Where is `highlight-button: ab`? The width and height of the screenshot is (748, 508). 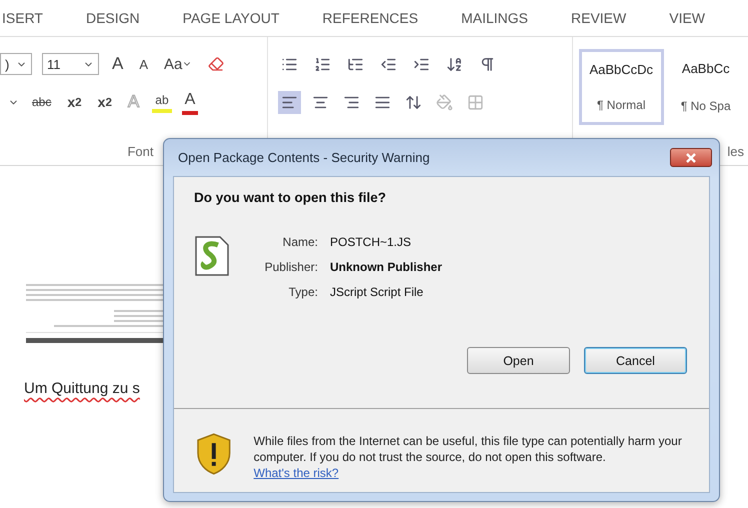 highlight-button: ab is located at coordinates (162, 102).